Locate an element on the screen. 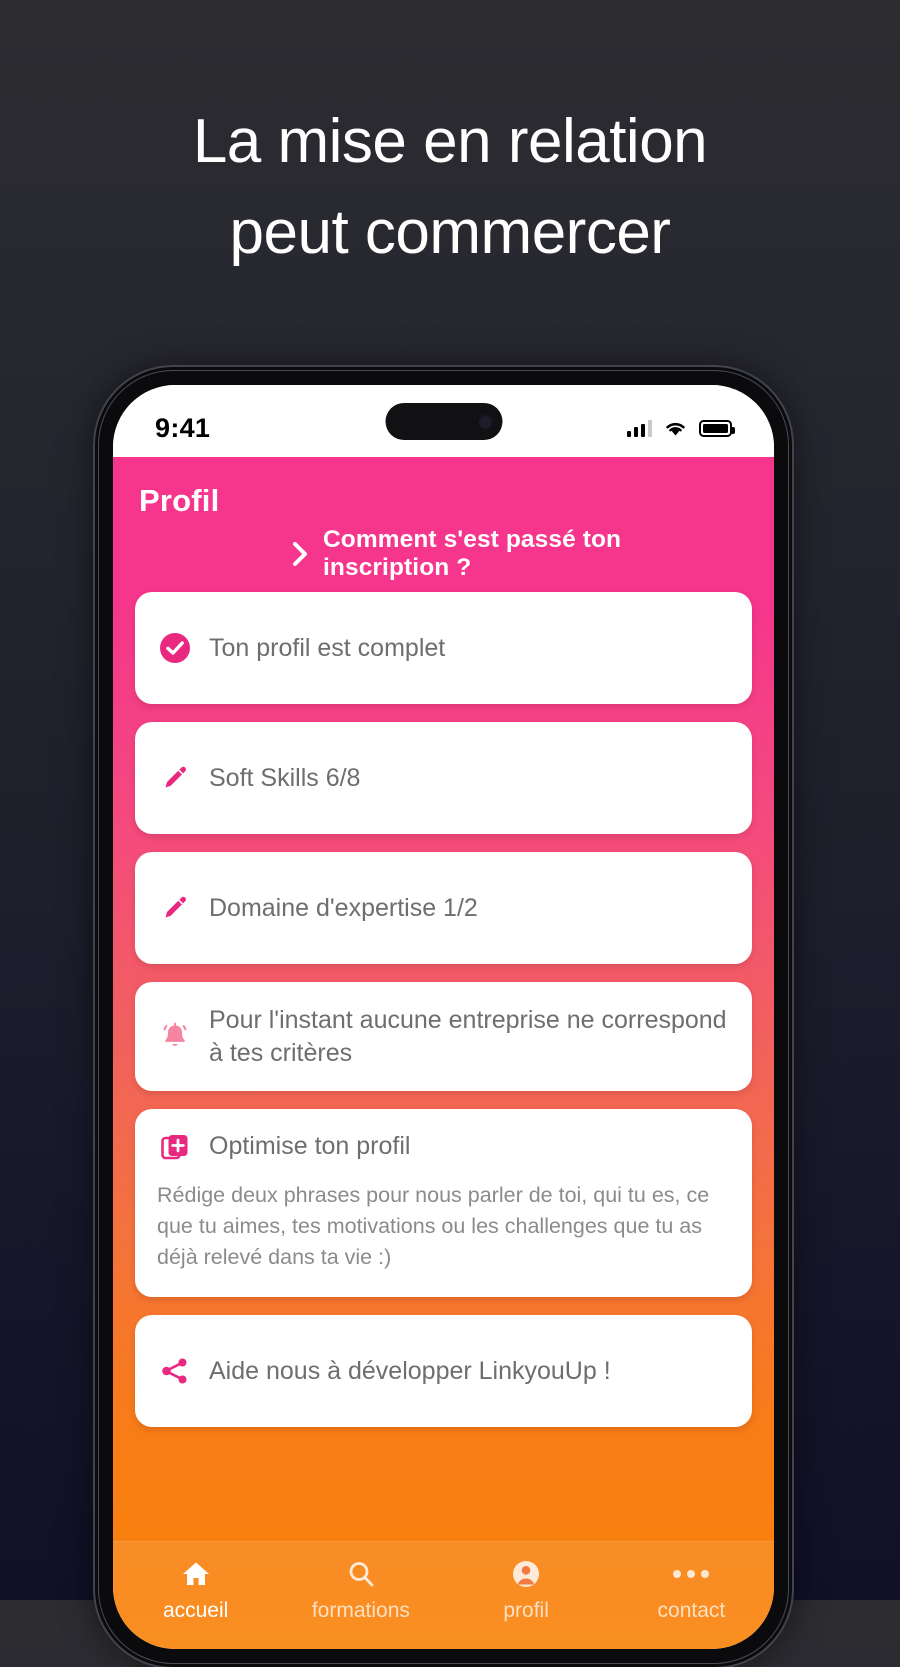 The width and height of the screenshot is (900, 1667). inscription-link-label: Comment s'est passé ton inscription ? is located at coordinates (472, 553).